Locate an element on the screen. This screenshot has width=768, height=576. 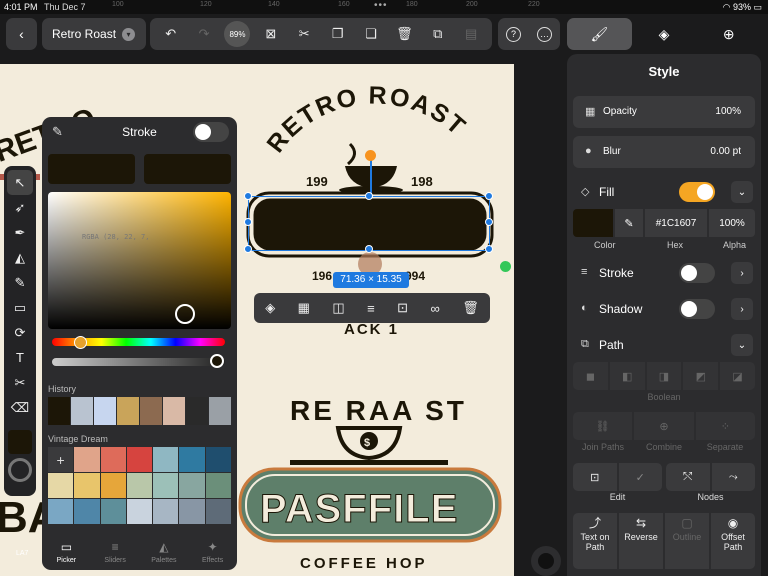
trash-icon: 🗑 is located at coordinates (470, 308).